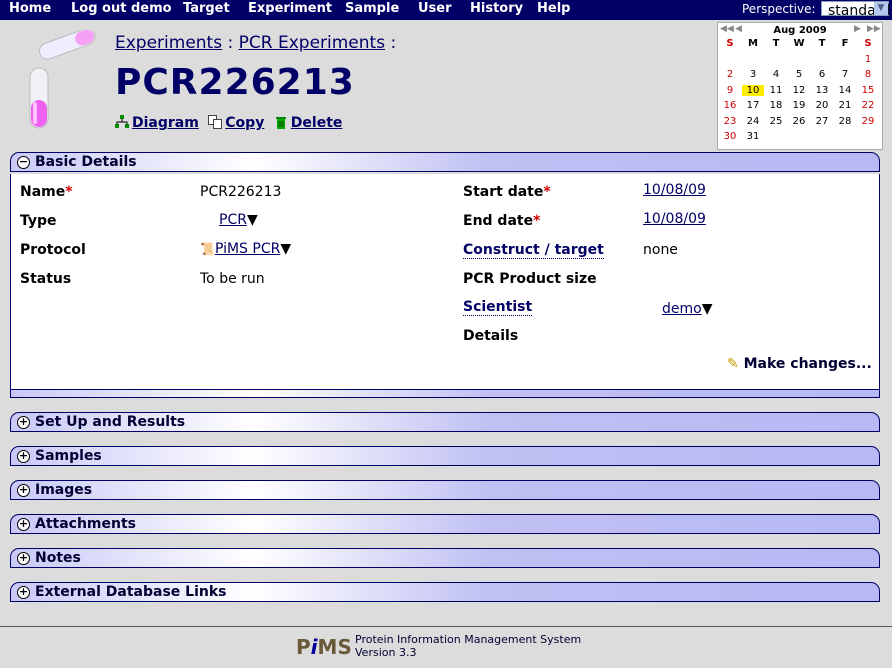 The height and width of the screenshot is (668, 892). Describe the element at coordinates (776, 90) in the screenshot. I see `calendar-day: 11` at that location.